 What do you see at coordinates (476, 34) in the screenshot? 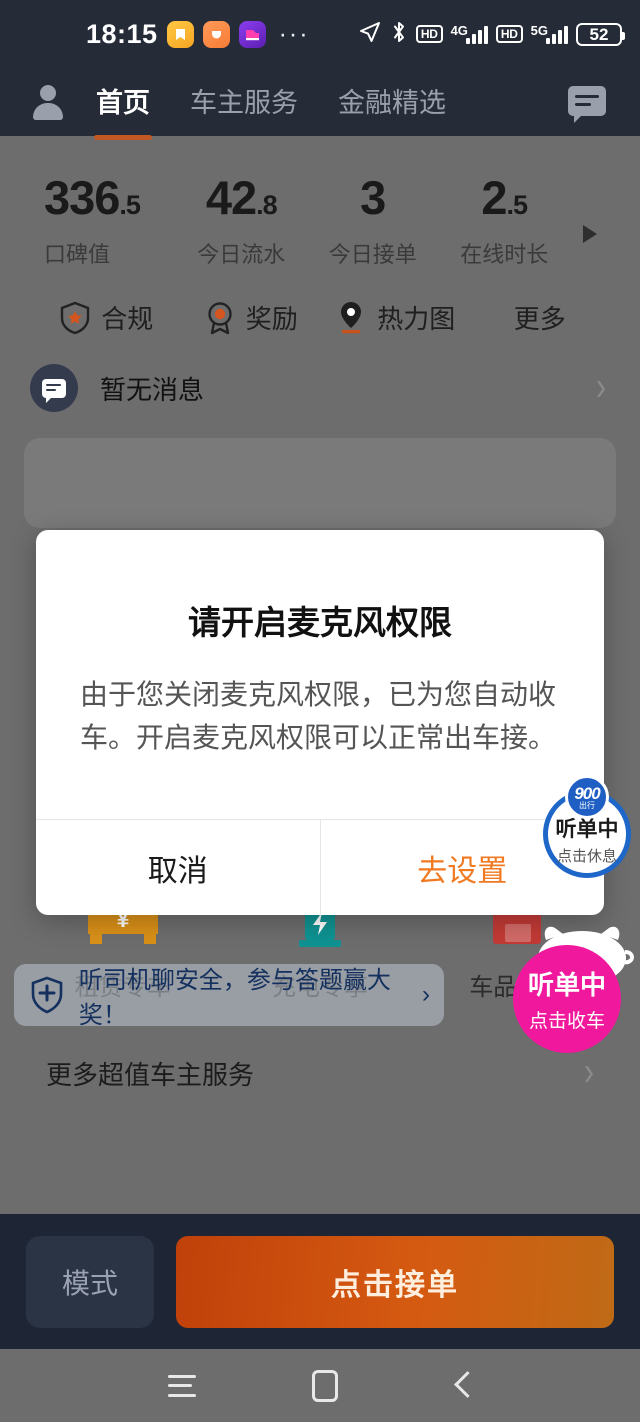
I see `signal-bars-icon` at bounding box center [476, 34].